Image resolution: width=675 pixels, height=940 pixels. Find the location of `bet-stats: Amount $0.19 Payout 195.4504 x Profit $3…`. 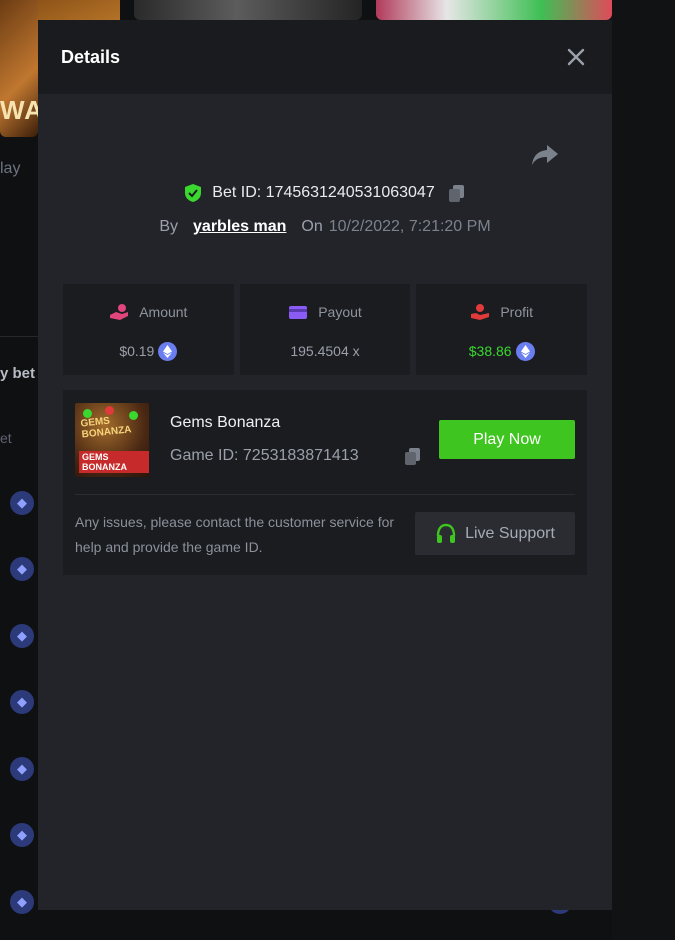

bet-stats: Amount $0.19 Payout 195.4504 x Profit $3… is located at coordinates (325, 329).